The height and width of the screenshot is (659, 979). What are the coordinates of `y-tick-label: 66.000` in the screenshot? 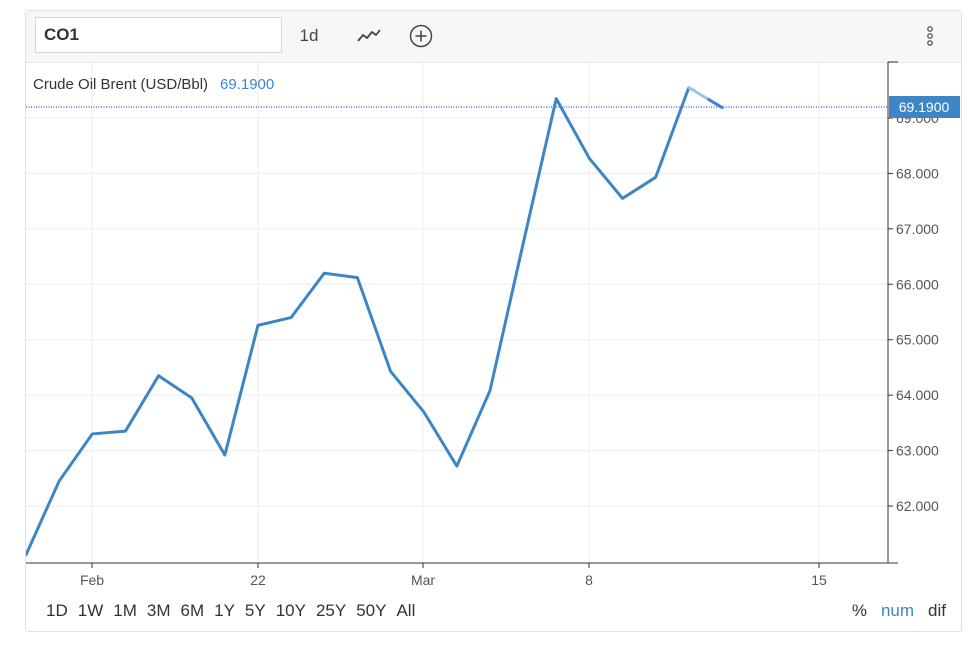 It's located at (917, 284).